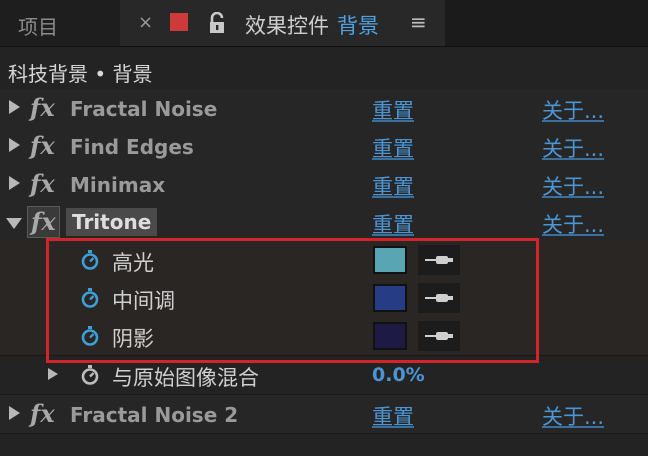 The image size is (648, 456). What do you see at coordinates (132, 147) in the screenshot?
I see `effect-name: Find Edges` at bounding box center [132, 147].